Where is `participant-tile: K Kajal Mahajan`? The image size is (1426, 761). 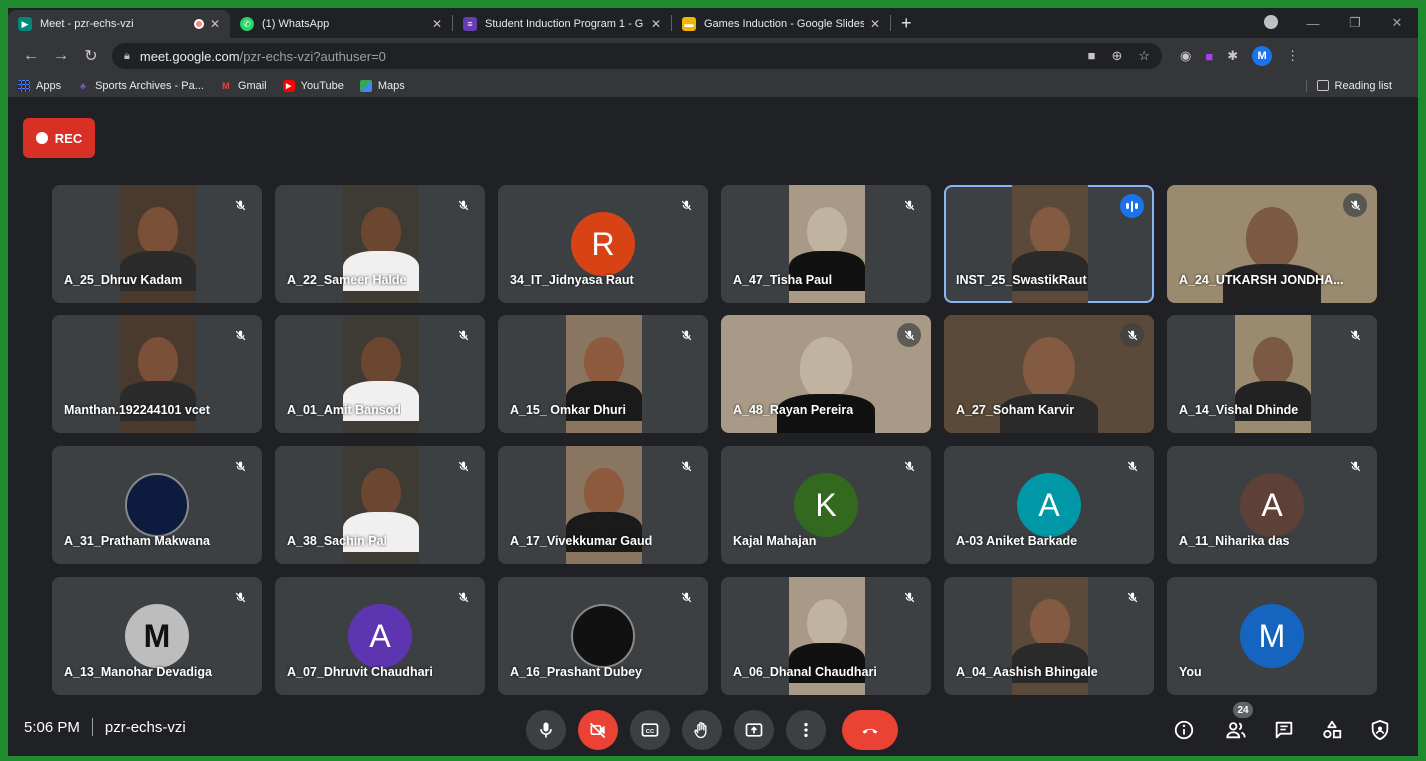
participant-tile: K Kajal Mahajan is located at coordinates (826, 505).